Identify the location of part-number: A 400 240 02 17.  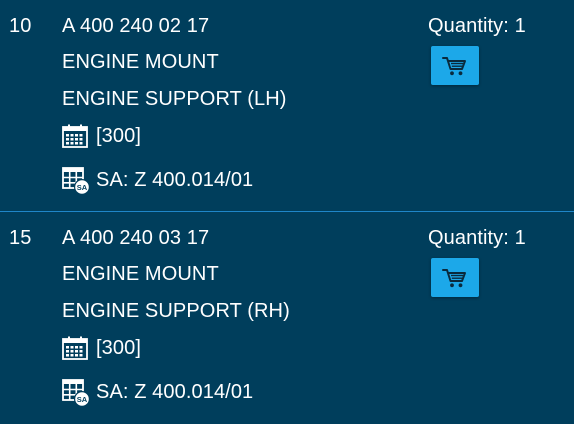
(136, 26).